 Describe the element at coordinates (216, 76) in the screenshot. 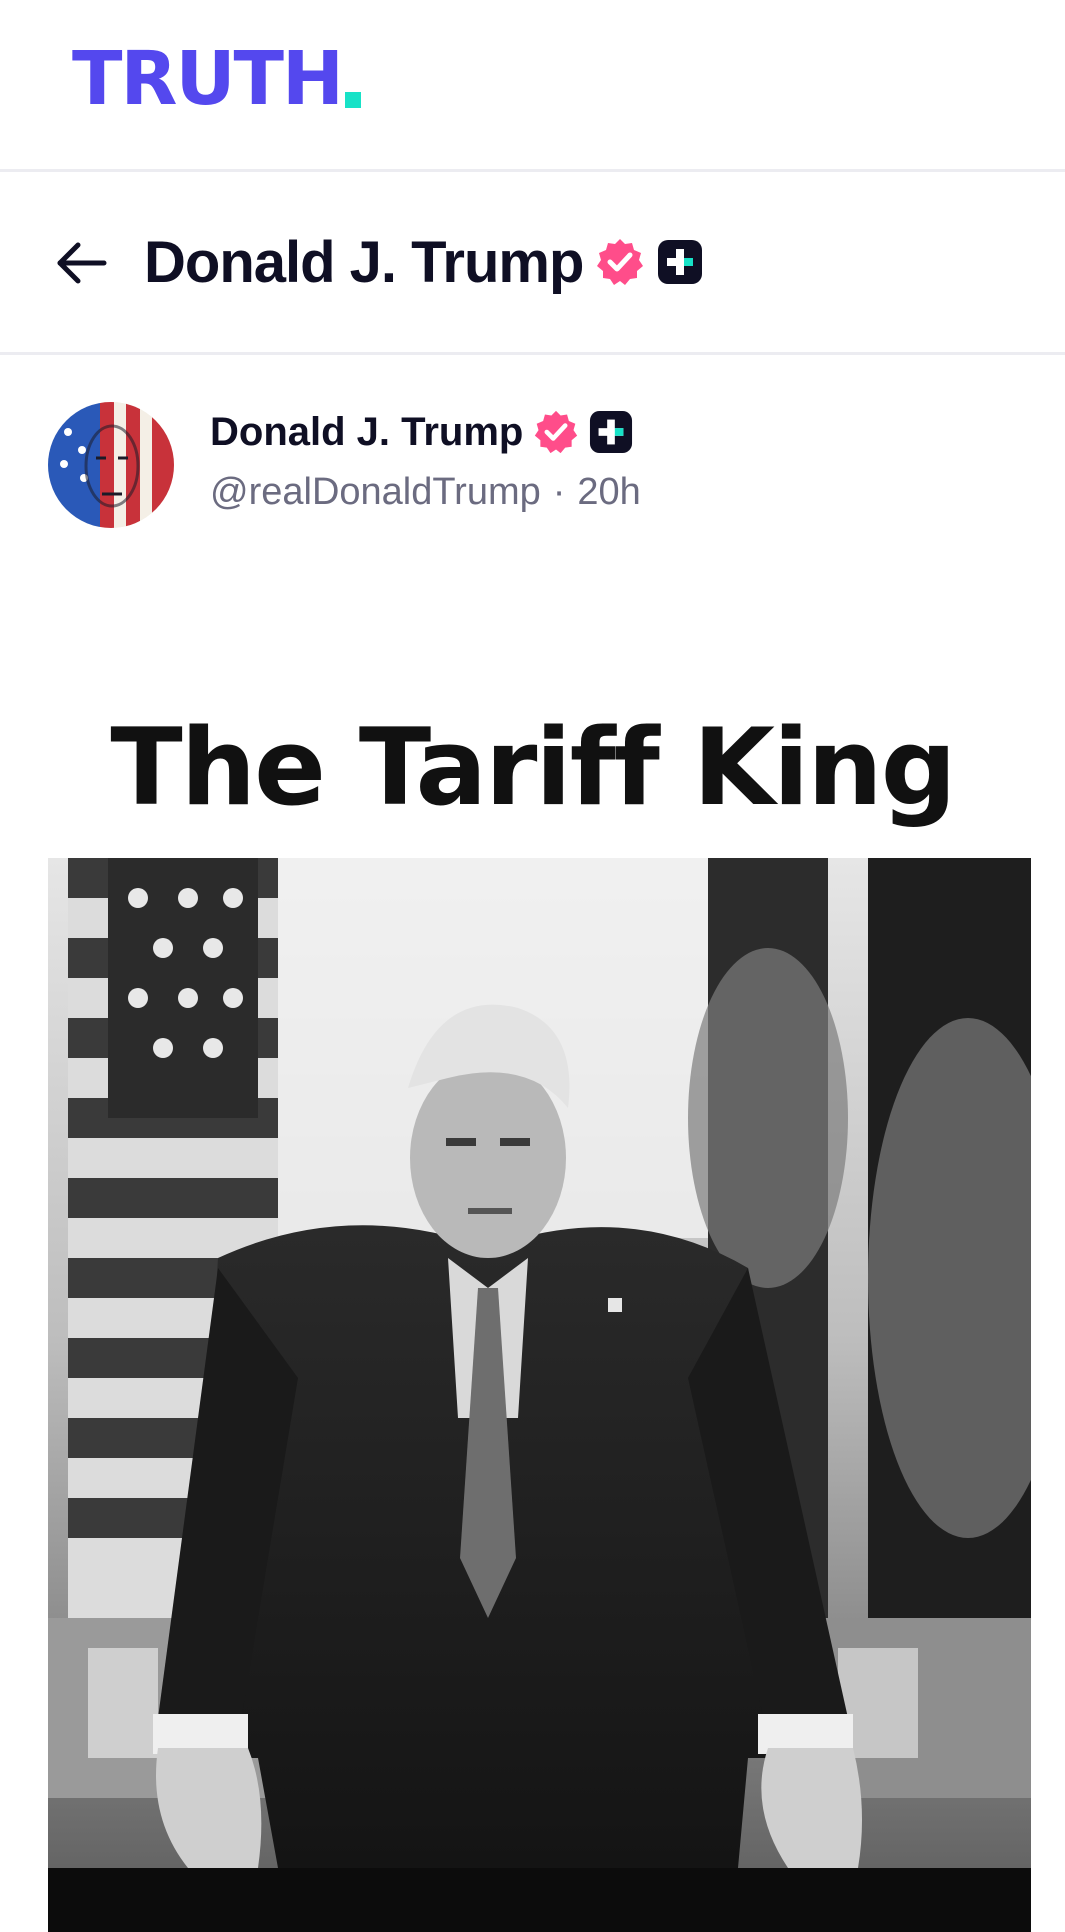

I see `truth-logo: TRUTH` at that location.